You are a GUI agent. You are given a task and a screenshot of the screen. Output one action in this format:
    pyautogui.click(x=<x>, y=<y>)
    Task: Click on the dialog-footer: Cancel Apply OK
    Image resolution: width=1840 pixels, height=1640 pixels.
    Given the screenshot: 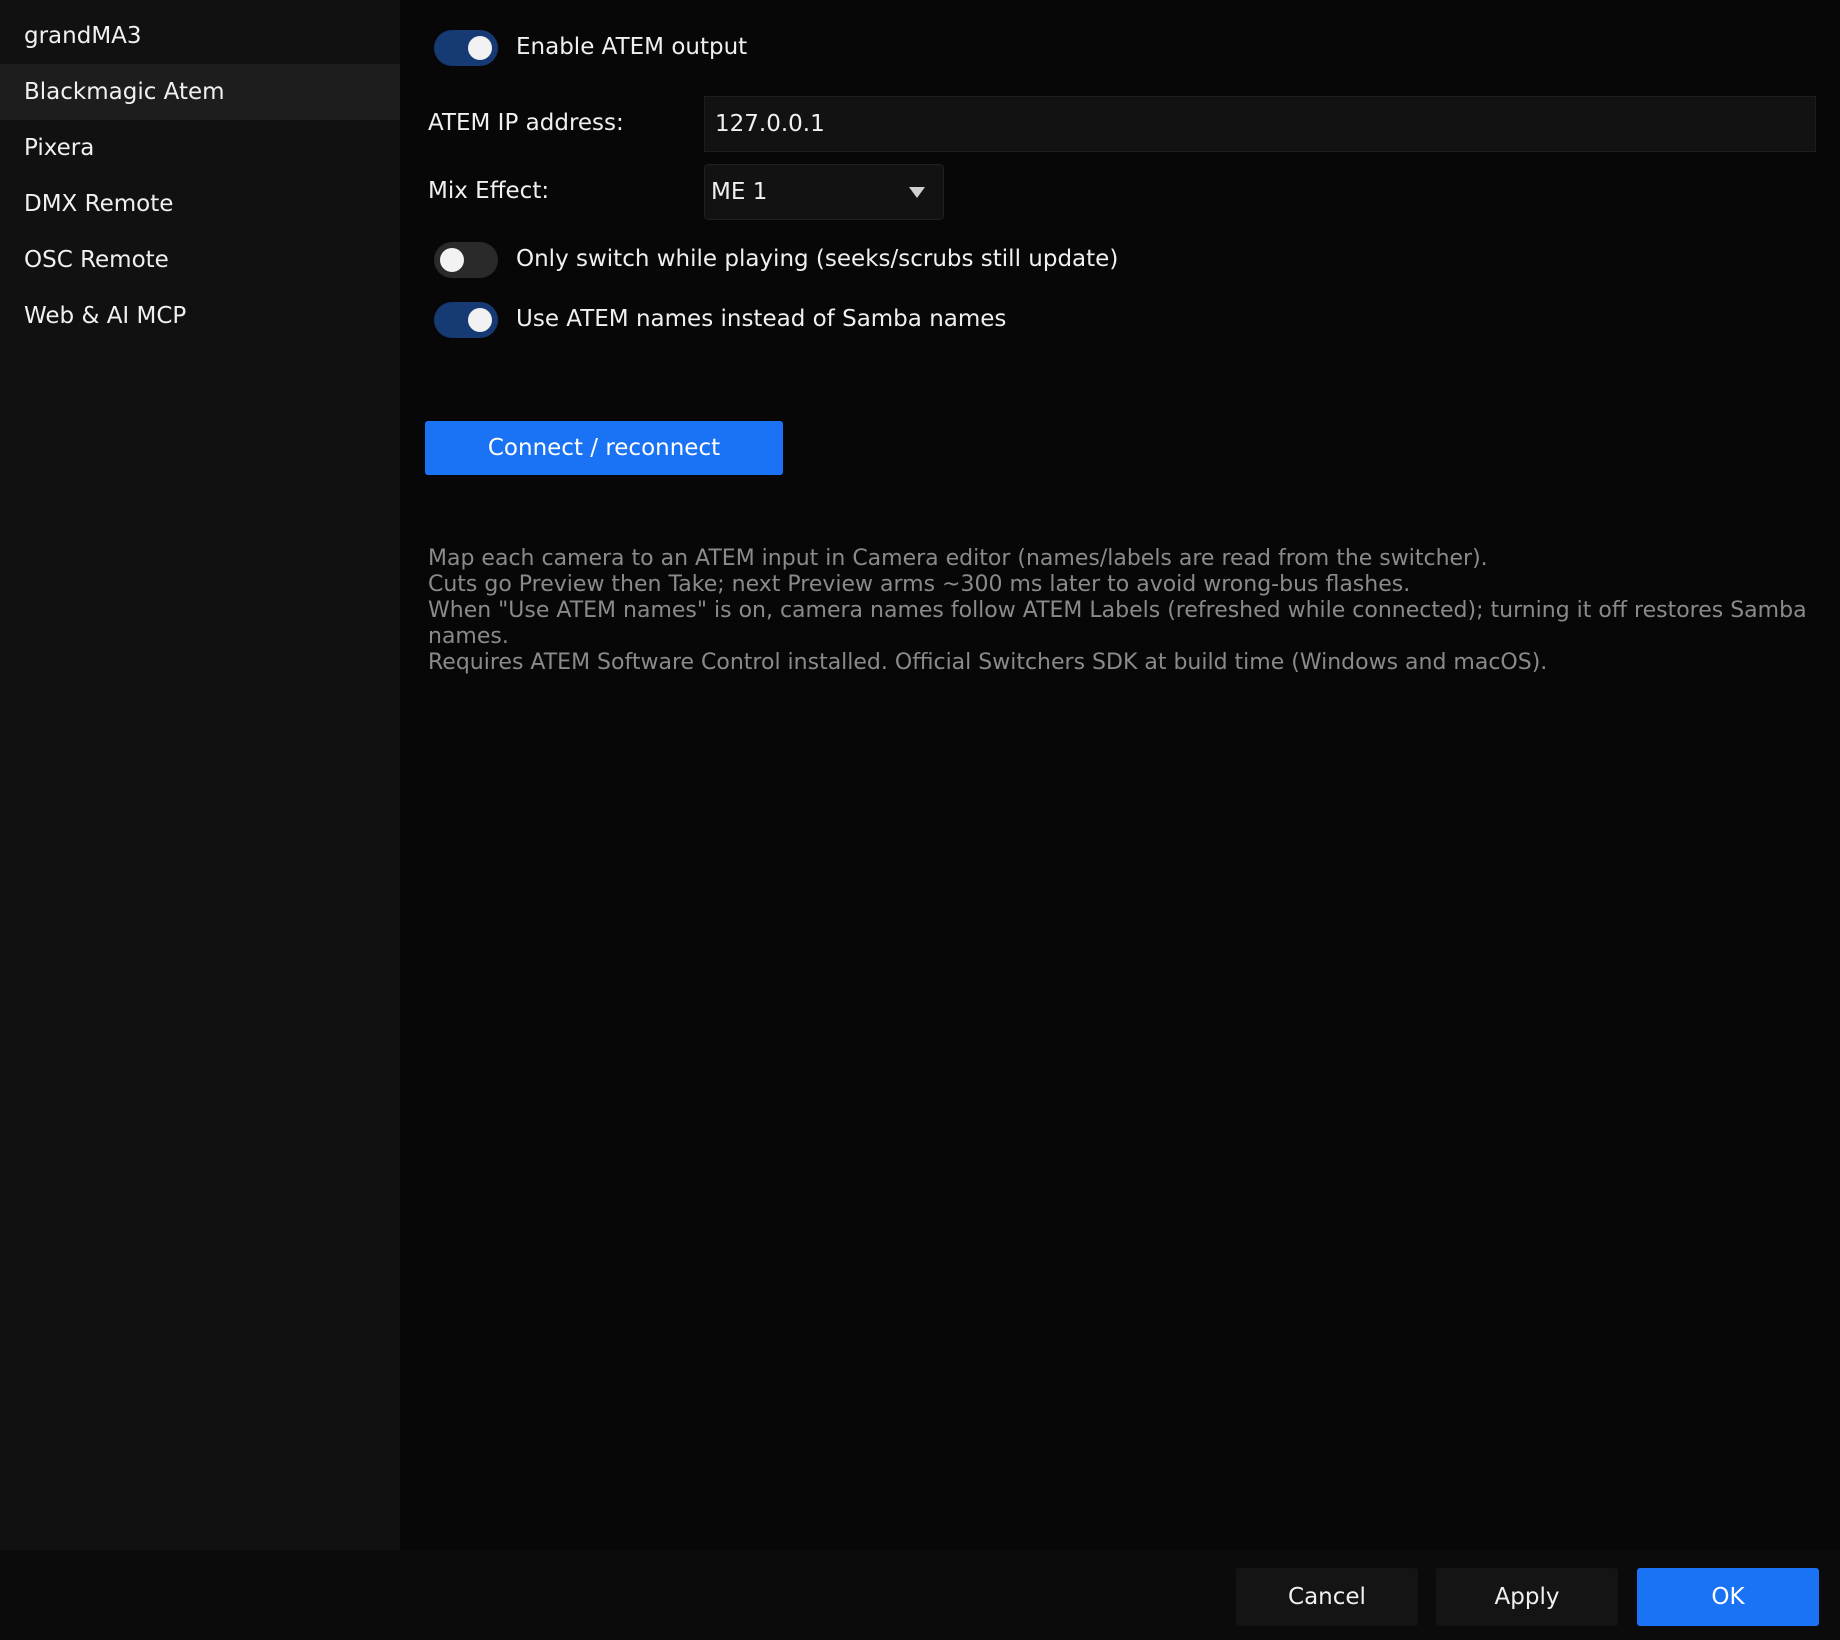 What is the action you would take?
    pyautogui.click(x=920, y=1595)
    